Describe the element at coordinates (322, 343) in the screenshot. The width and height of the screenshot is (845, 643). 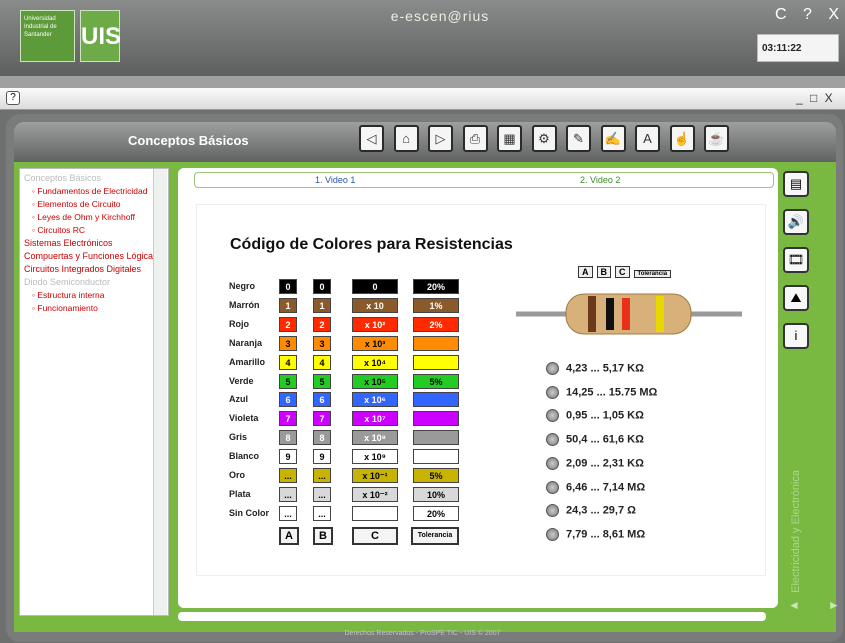
I see `color-cell-d2: 3` at that location.